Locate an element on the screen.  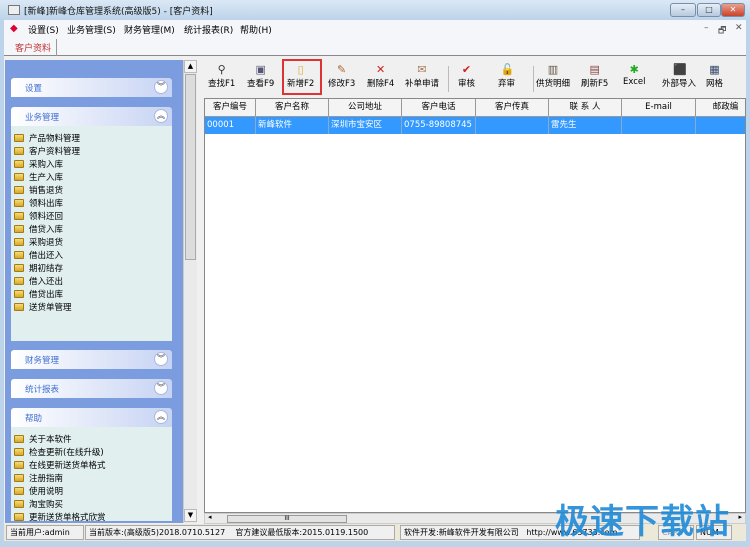
sidebar-item-label: 淘宝购买 is located at coordinates (46, 504).